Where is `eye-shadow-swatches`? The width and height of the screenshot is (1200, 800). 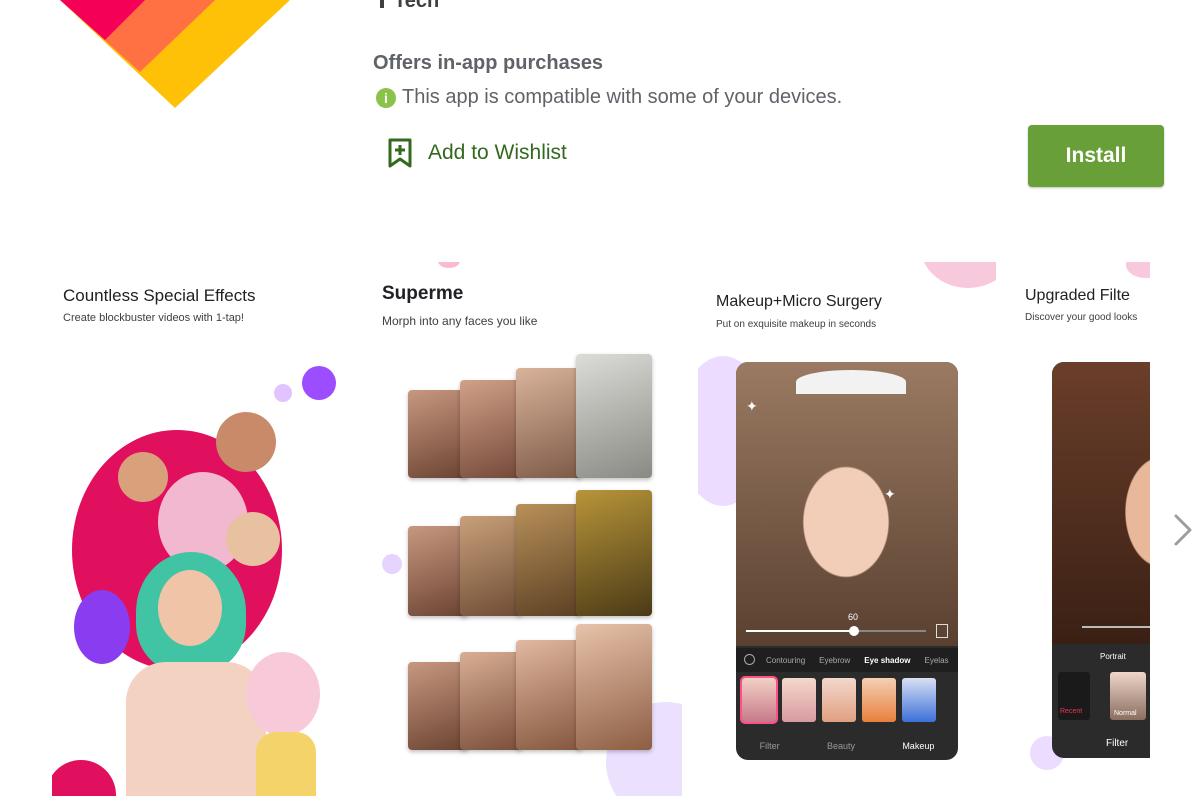 eye-shadow-swatches is located at coordinates (849, 700).